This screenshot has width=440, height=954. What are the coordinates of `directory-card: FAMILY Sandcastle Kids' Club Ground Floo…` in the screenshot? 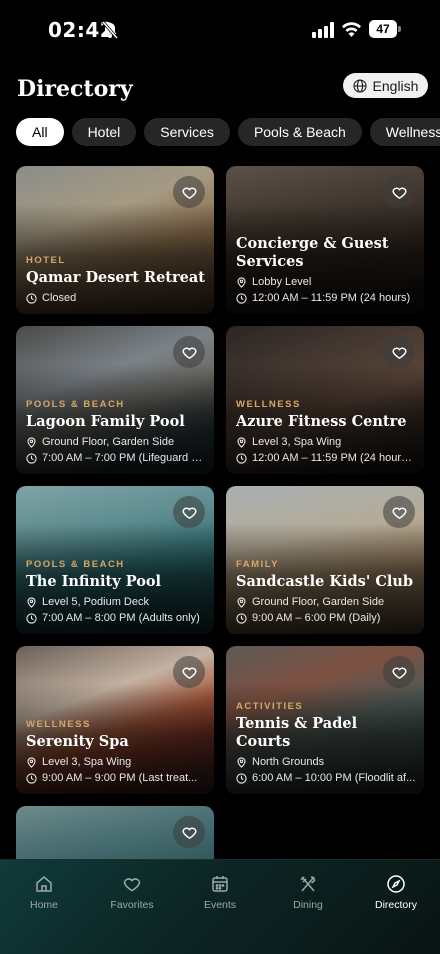 It's located at (325, 560).